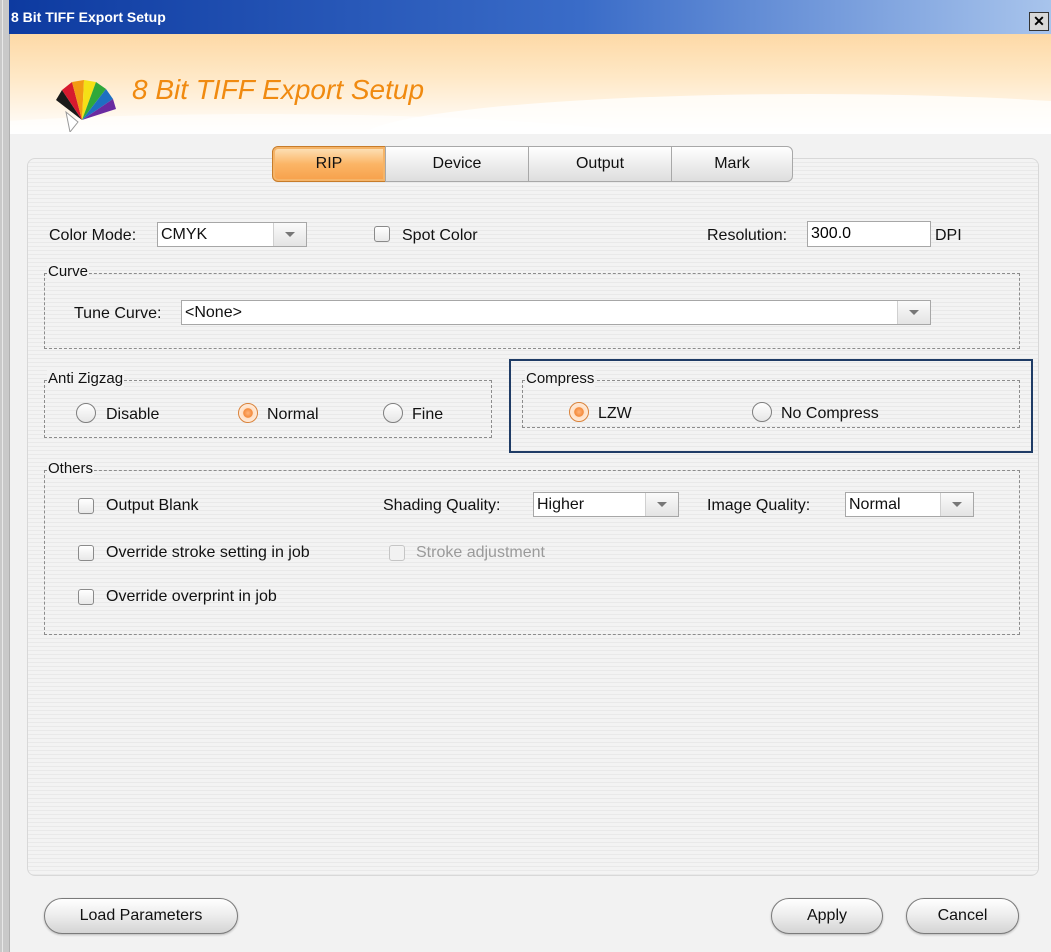  What do you see at coordinates (329, 164) in the screenshot?
I see `tab-rip: RIP` at bounding box center [329, 164].